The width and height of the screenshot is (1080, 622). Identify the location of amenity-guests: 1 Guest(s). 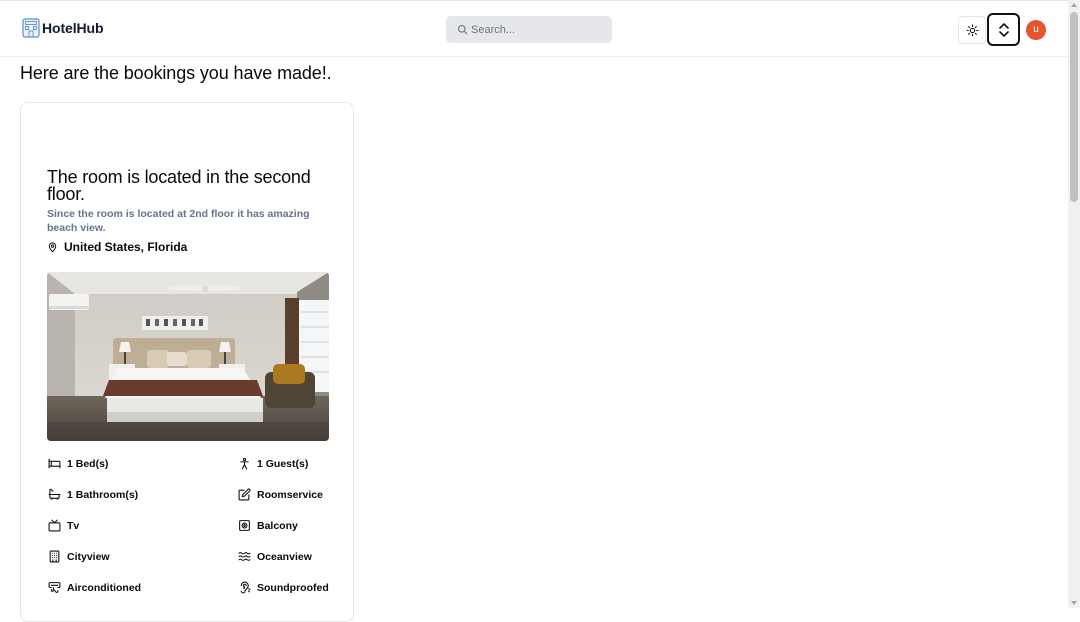
(273, 463).